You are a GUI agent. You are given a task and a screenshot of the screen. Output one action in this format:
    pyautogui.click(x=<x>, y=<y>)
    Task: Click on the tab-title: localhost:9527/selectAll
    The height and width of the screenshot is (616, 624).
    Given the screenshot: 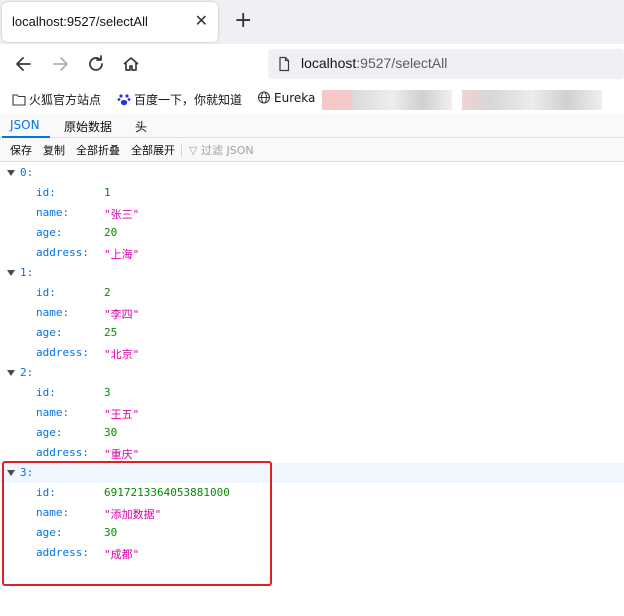 What is the action you would take?
    pyautogui.click(x=80, y=21)
    